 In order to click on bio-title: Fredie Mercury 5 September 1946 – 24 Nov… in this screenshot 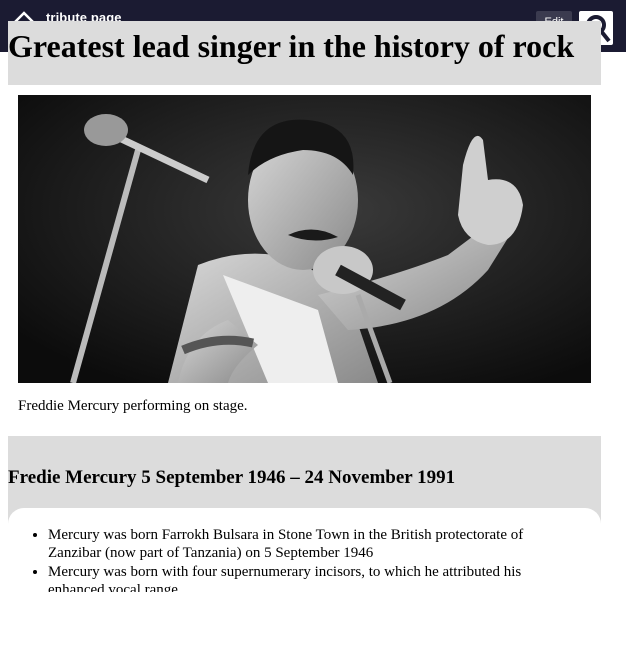, I will do `click(232, 477)`.